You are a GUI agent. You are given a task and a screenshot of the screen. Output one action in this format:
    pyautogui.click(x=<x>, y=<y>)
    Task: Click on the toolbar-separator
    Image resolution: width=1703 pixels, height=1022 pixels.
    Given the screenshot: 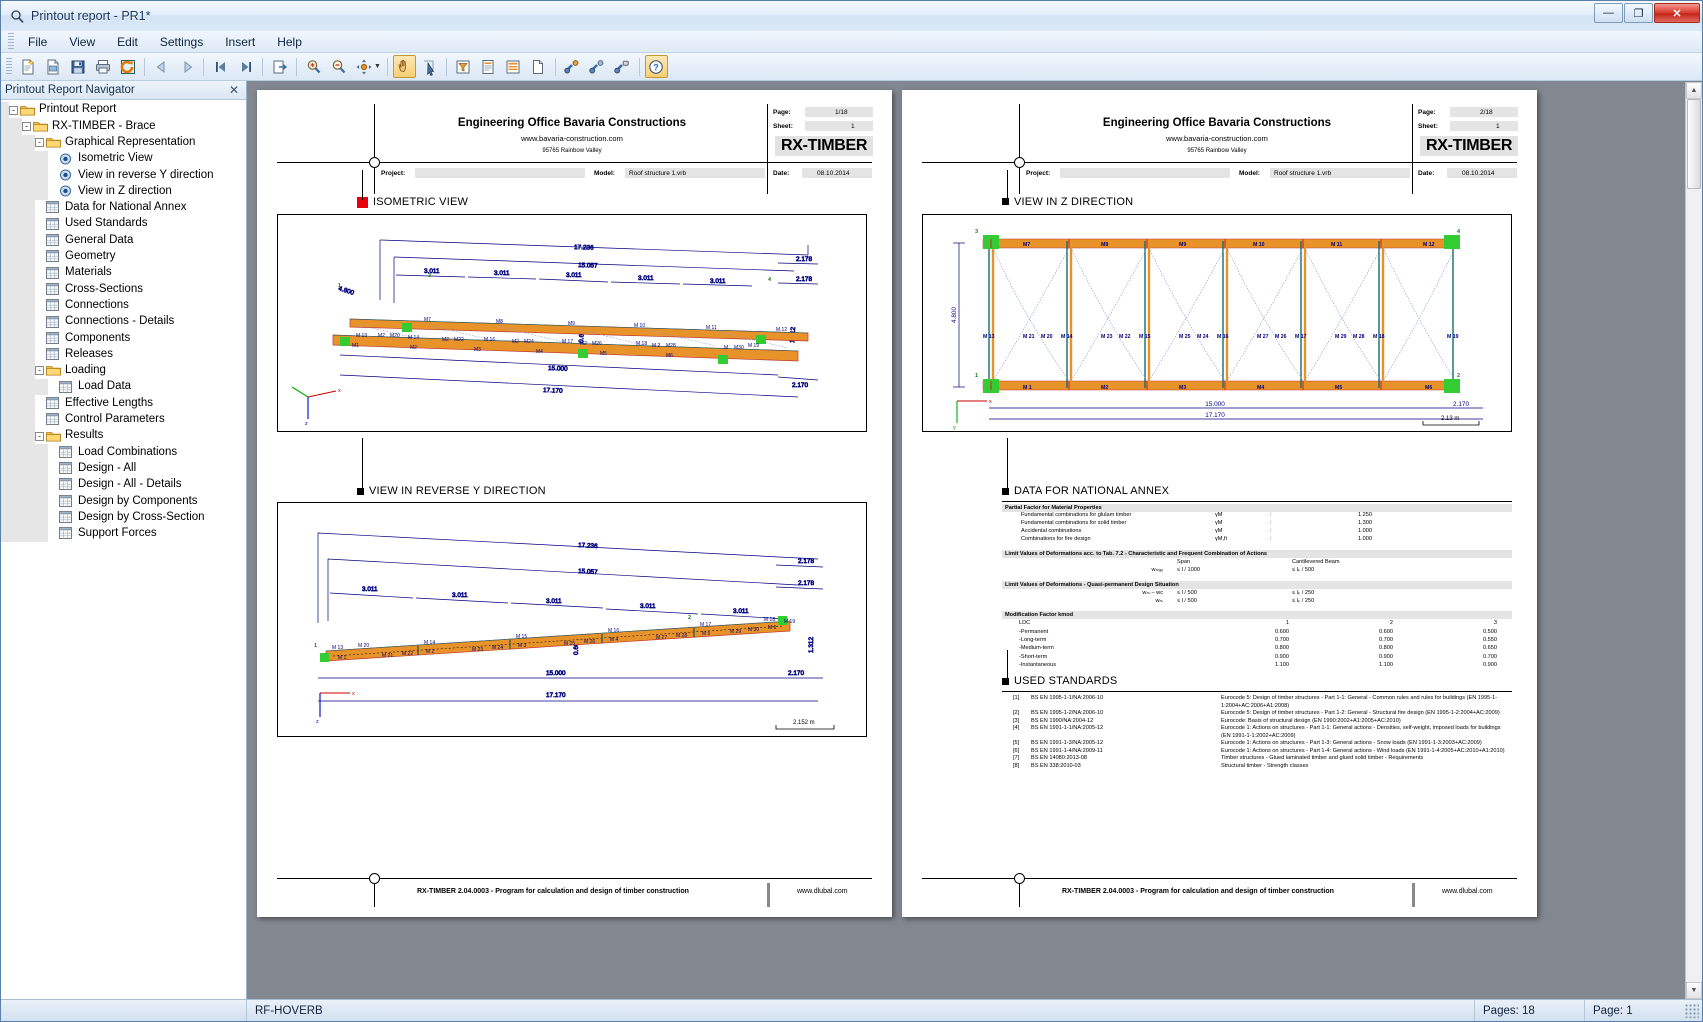 What is the action you would take?
    pyautogui.click(x=555, y=66)
    